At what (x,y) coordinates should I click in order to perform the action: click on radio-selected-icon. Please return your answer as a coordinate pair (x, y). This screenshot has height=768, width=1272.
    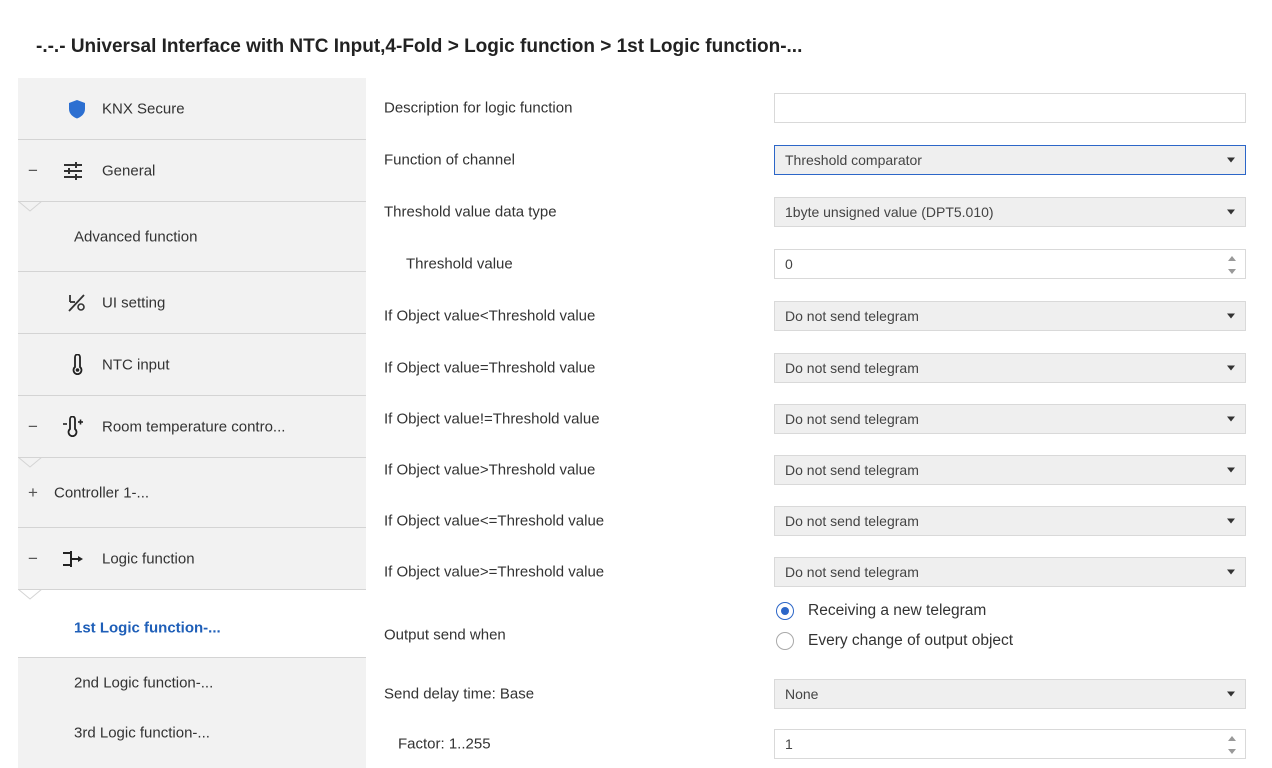
    Looking at the image, I should click on (785, 611).